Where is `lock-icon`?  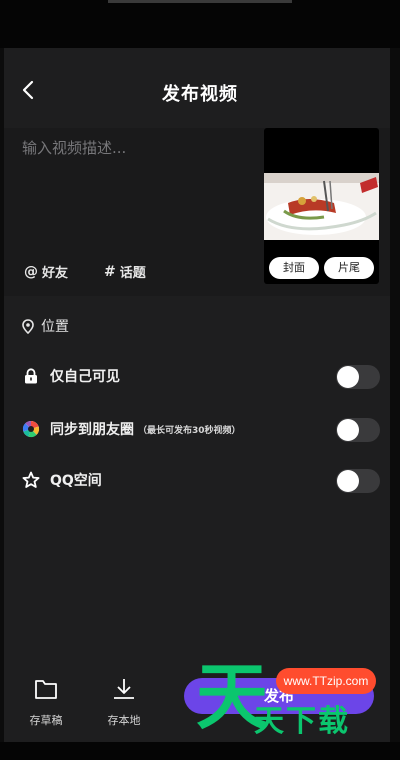
lock-icon is located at coordinates (31, 376).